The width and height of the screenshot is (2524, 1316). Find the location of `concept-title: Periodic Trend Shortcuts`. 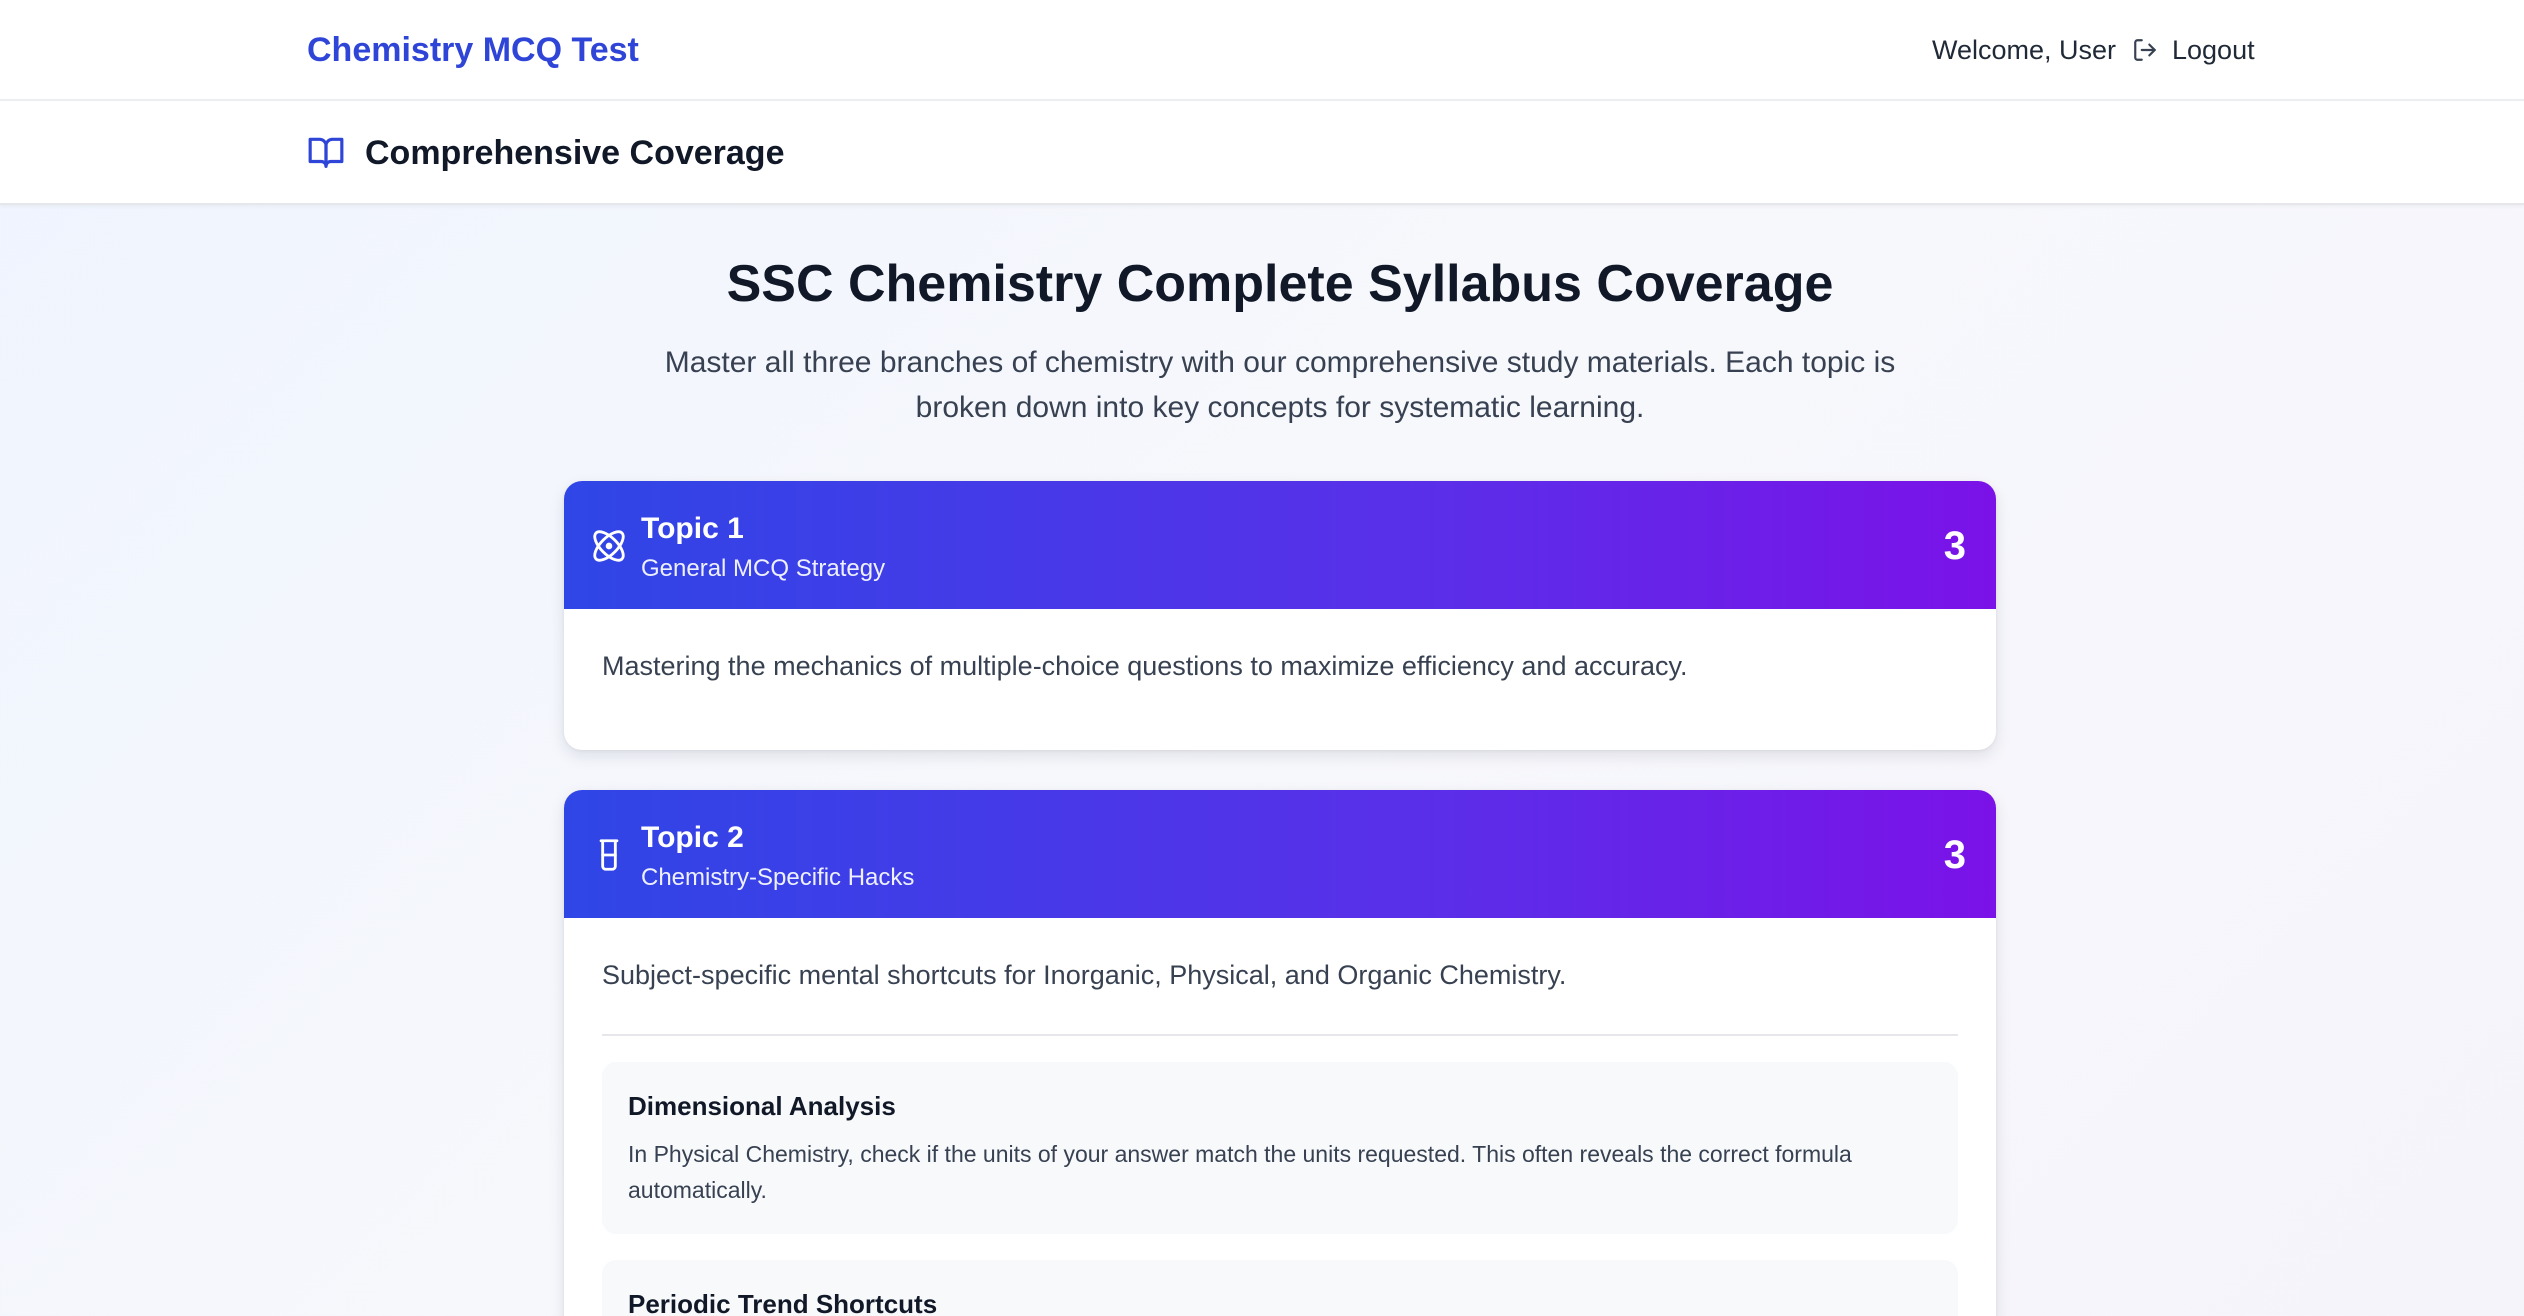

concept-title: Periodic Trend Shortcuts is located at coordinates (783, 1302).